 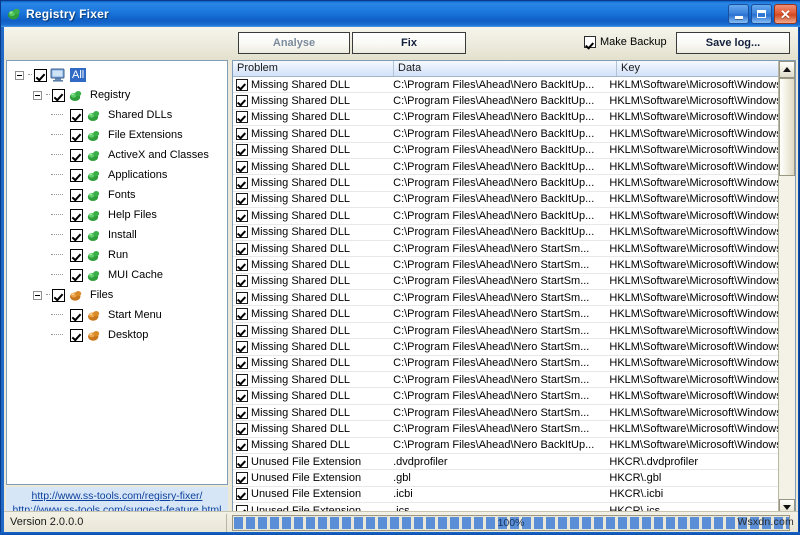 What do you see at coordinates (787, 127) in the screenshot?
I see `vertical-scroll-thumb` at bounding box center [787, 127].